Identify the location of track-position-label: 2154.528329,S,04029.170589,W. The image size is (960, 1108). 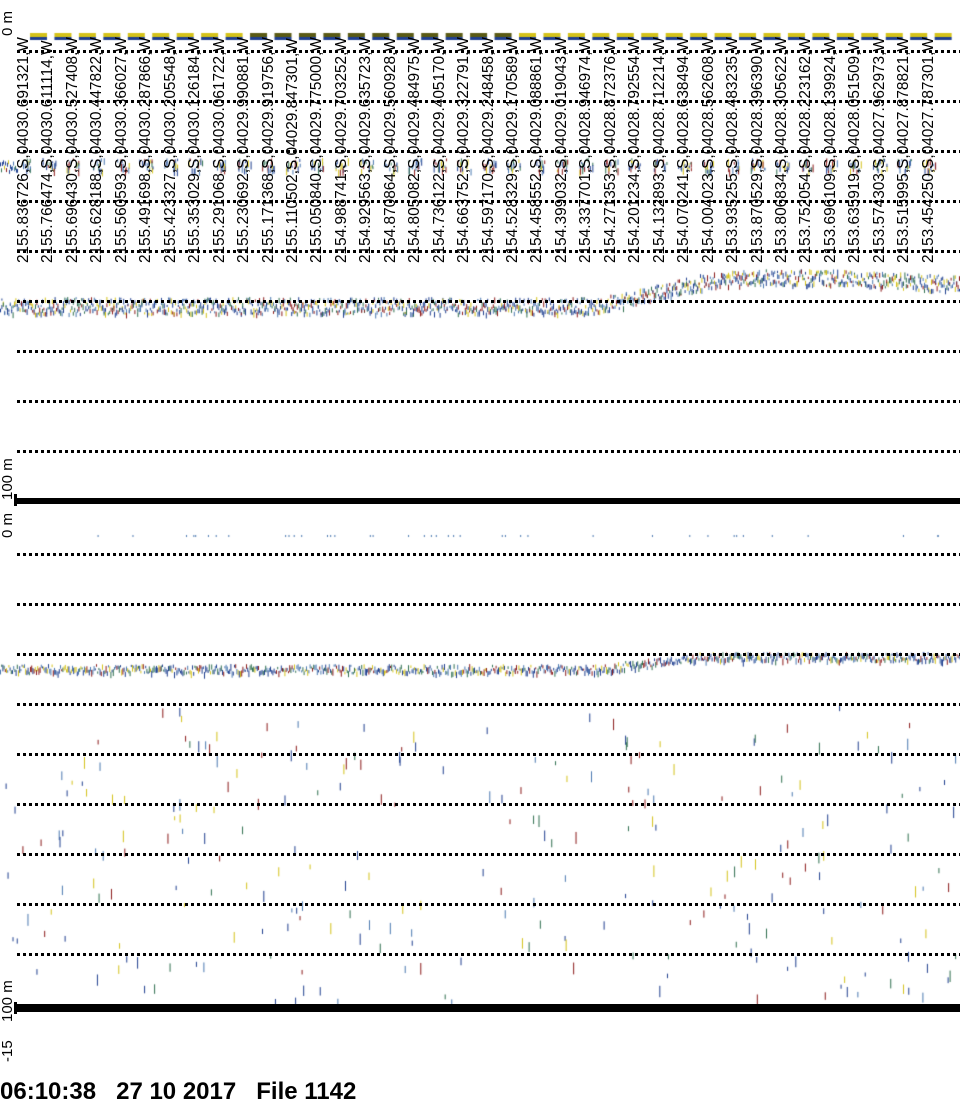
(512, 150).